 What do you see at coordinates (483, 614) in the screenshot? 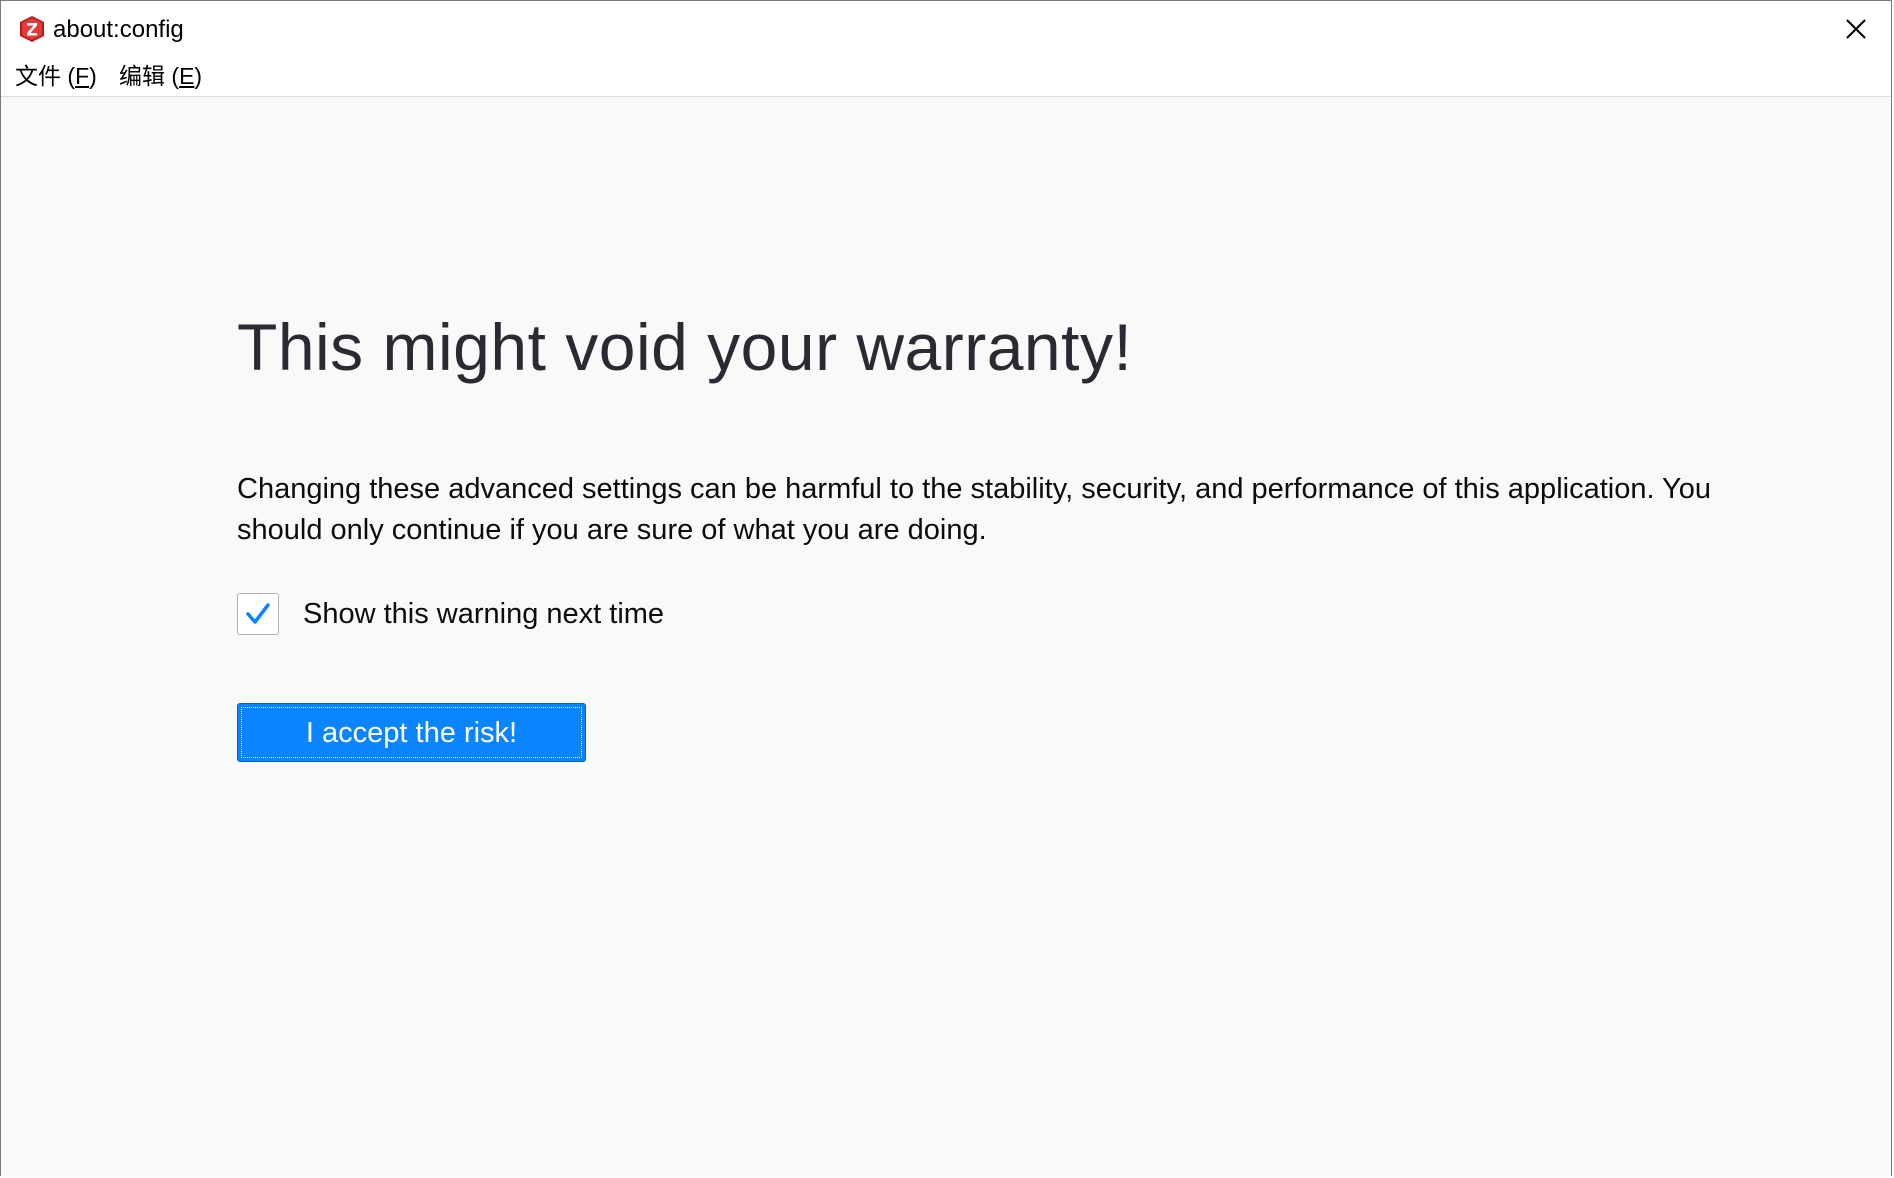
I see `show-warning-label: Show this warning next time` at bounding box center [483, 614].